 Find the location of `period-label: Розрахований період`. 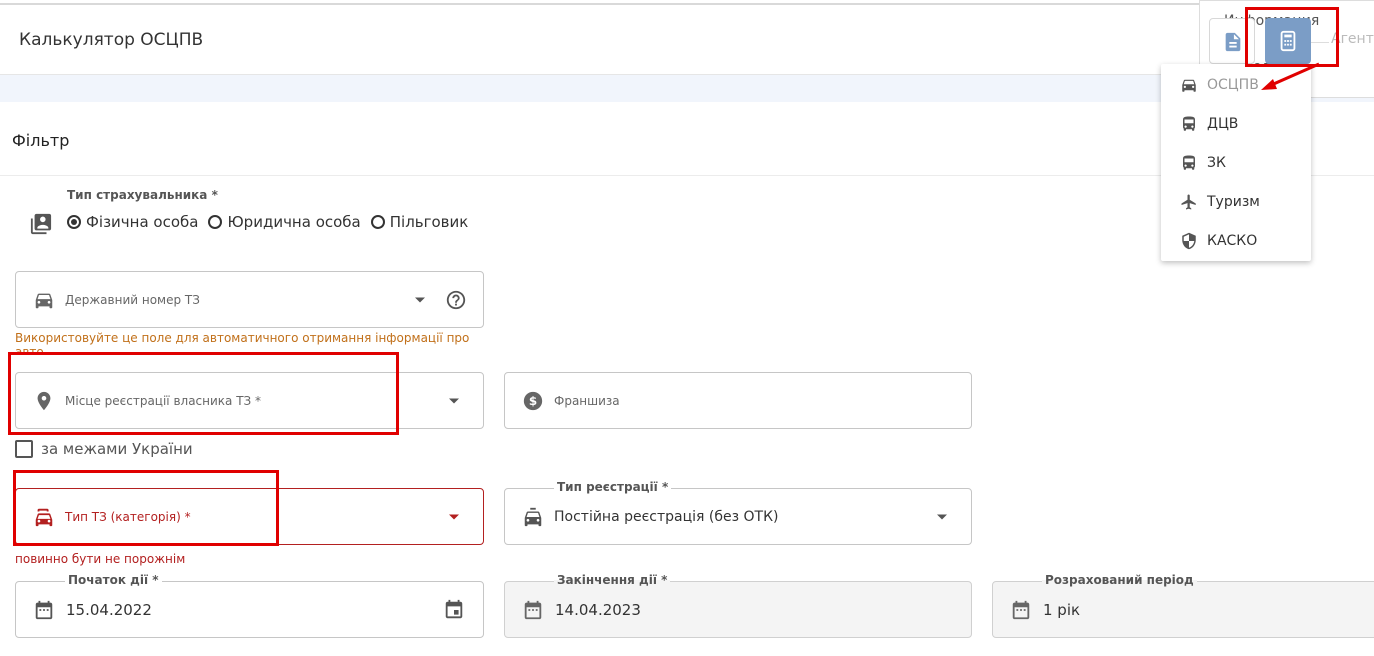

period-label: Розрахований період is located at coordinates (1119, 580).